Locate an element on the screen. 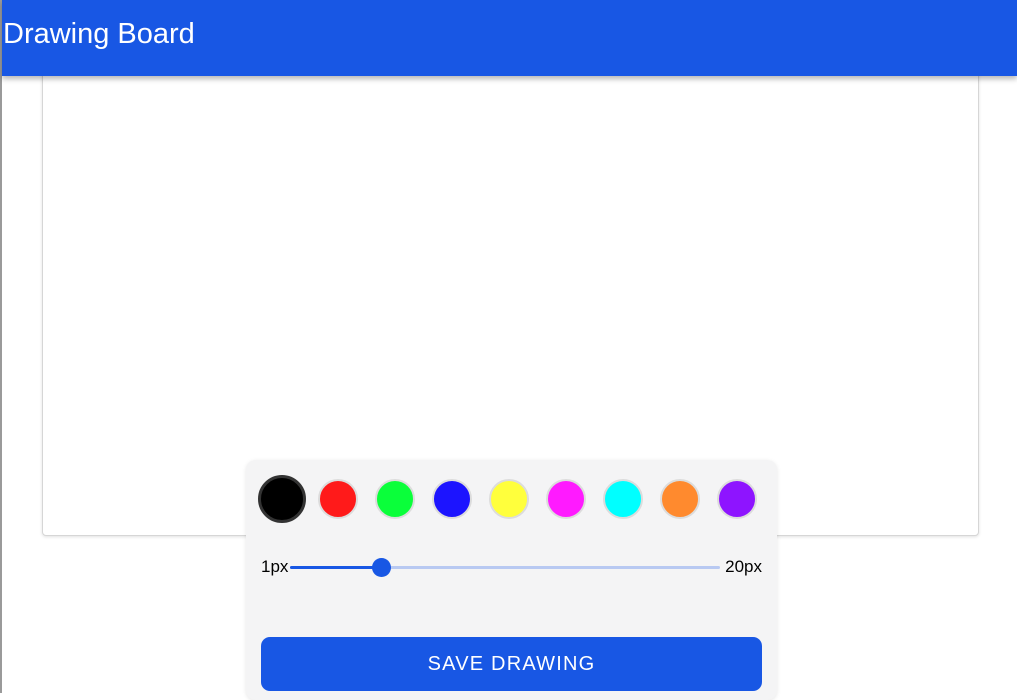 The width and height of the screenshot is (1017, 700). brush-size-min-label: 1px is located at coordinates (275, 566).